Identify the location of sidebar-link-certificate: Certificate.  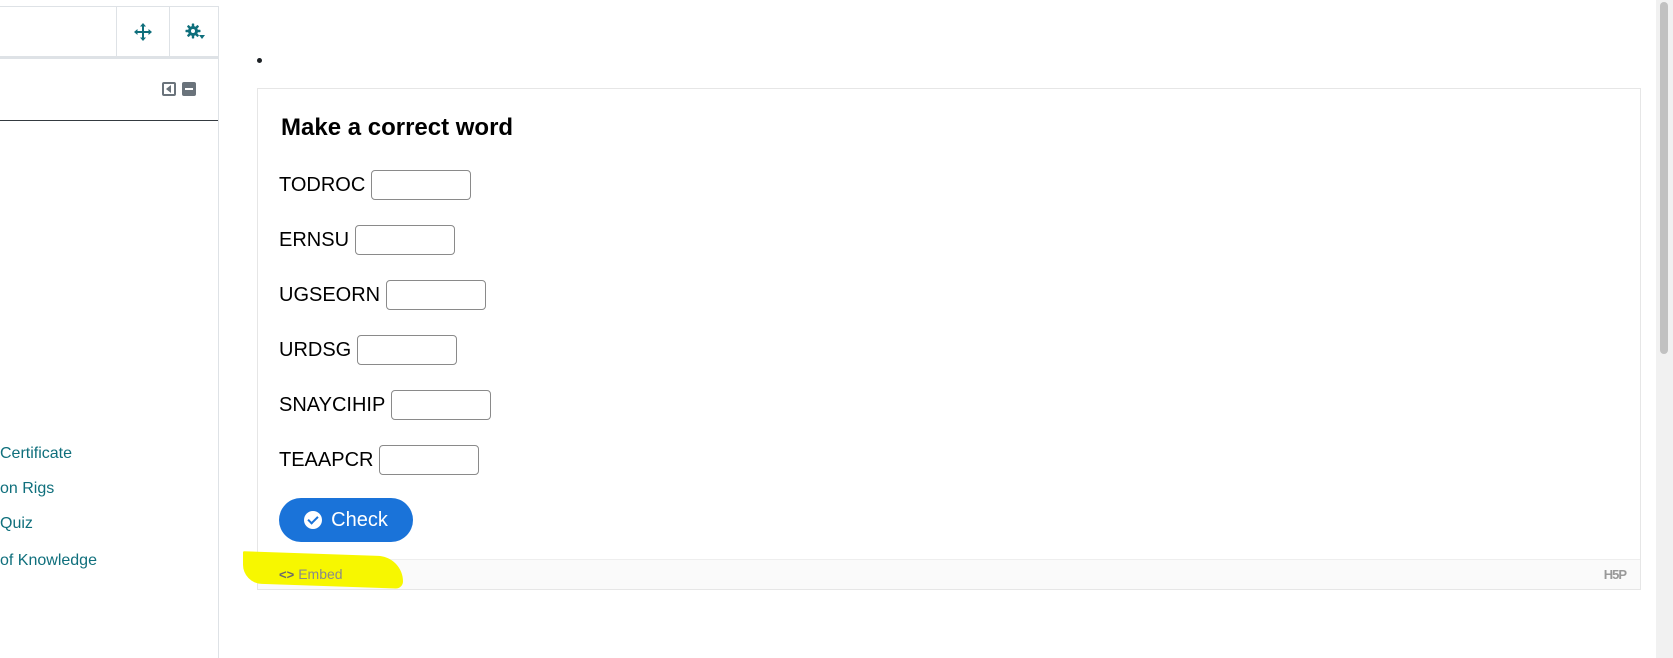
(36, 454).